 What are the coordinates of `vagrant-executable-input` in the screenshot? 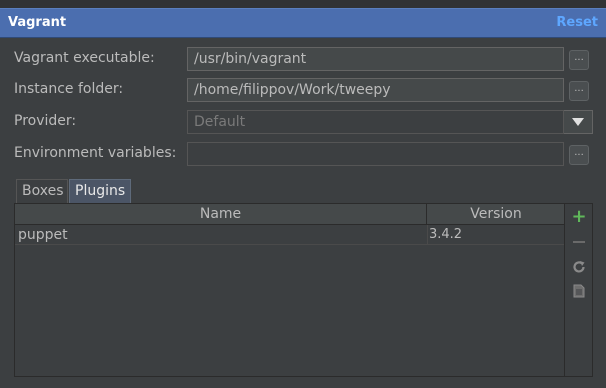 It's located at (375, 59).